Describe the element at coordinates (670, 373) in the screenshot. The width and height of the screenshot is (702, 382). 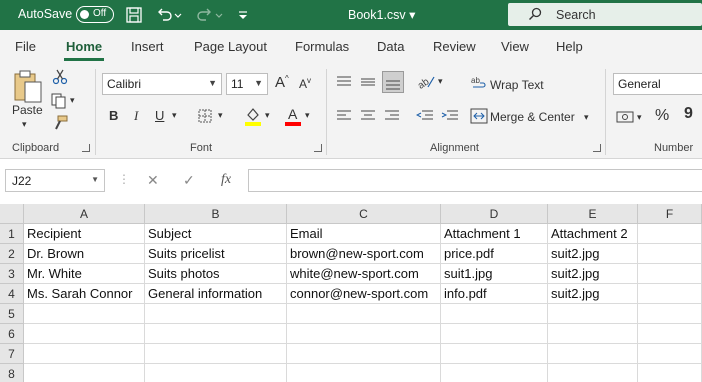
I see `cell-f8` at that location.